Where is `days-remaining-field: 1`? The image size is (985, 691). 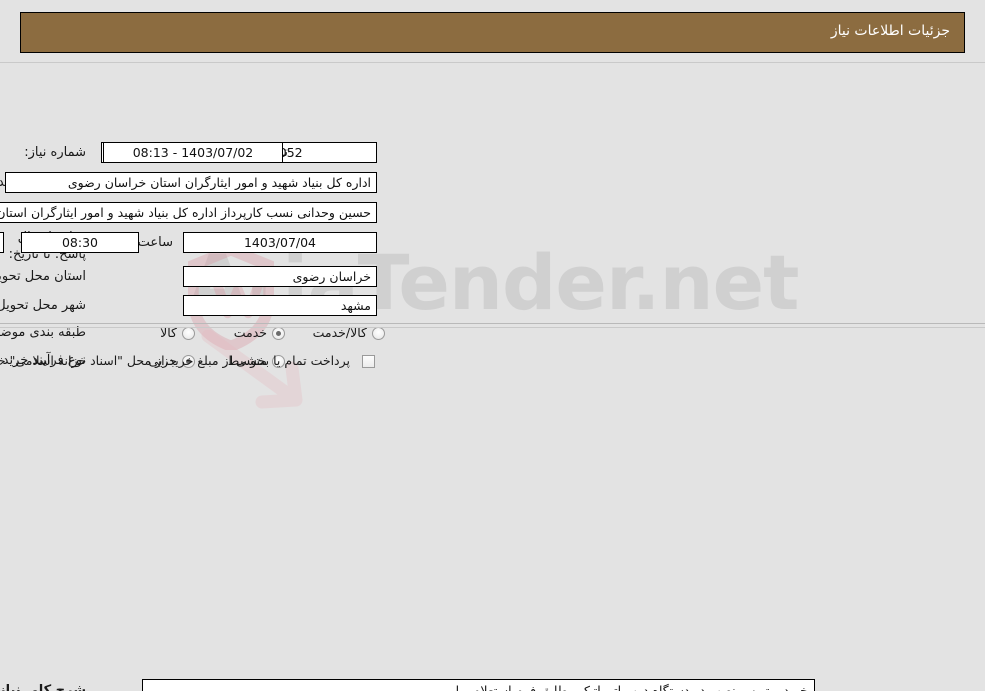
days-remaining-field: 1 is located at coordinates (2, 242).